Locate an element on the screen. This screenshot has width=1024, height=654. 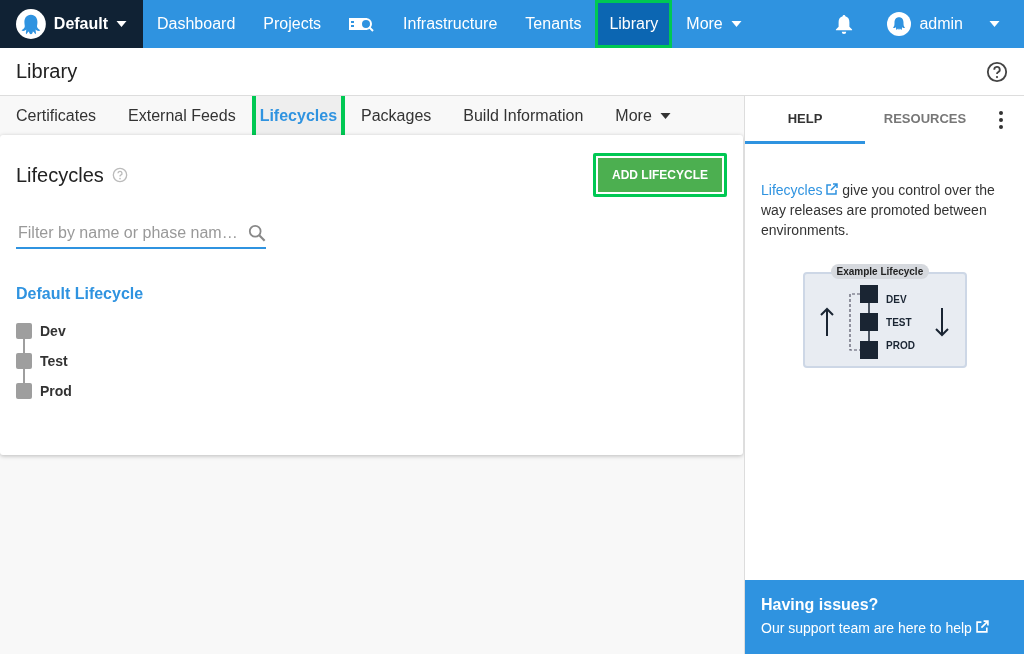
nav-link: Tenants is located at coordinates (553, 24).